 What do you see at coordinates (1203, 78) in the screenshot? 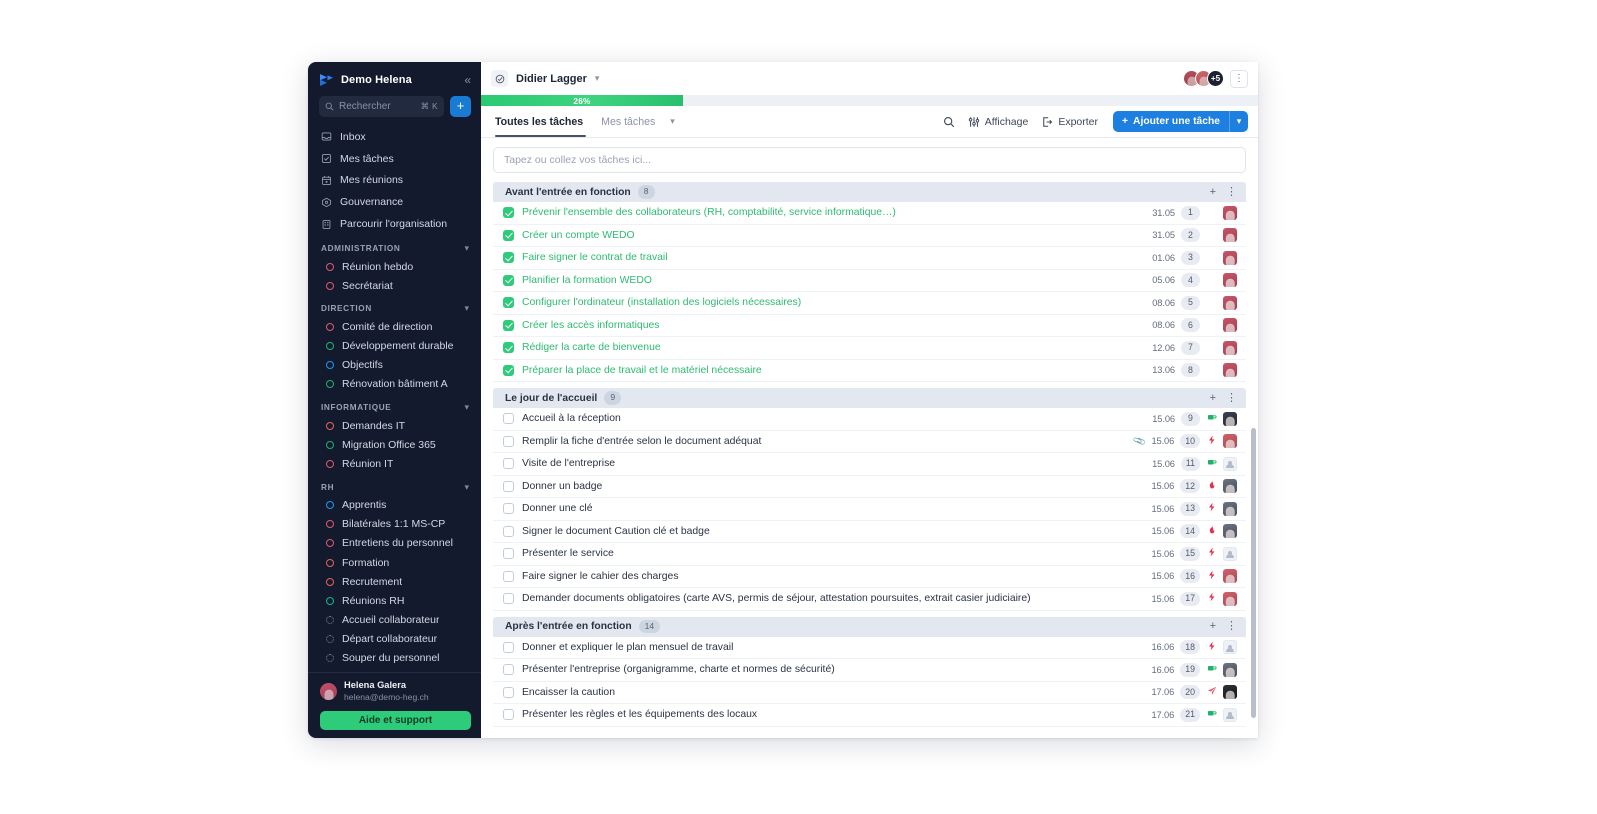
I see `member-avatars: +5` at bounding box center [1203, 78].